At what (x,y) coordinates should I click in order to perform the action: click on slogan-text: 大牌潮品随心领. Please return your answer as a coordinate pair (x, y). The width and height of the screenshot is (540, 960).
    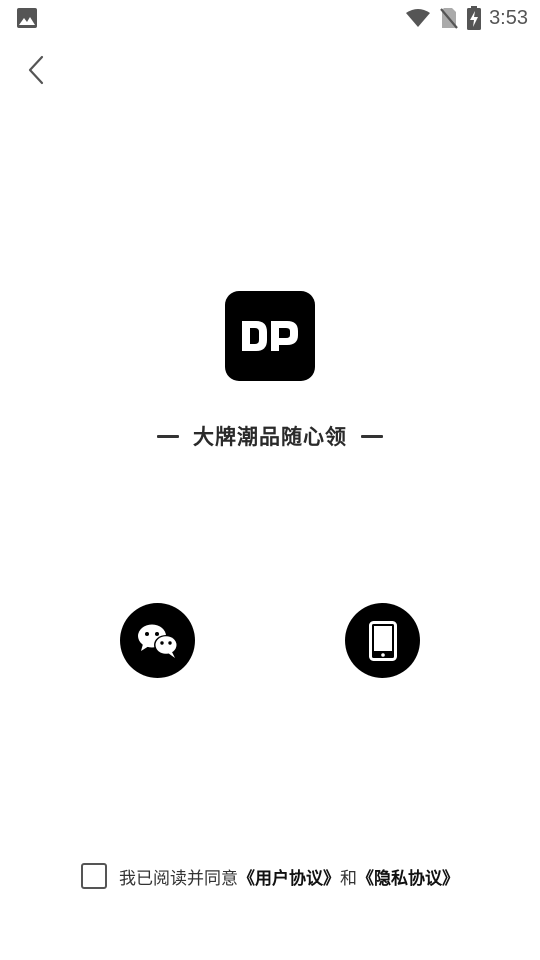
    Looking at the image, I should click on (270, 437).